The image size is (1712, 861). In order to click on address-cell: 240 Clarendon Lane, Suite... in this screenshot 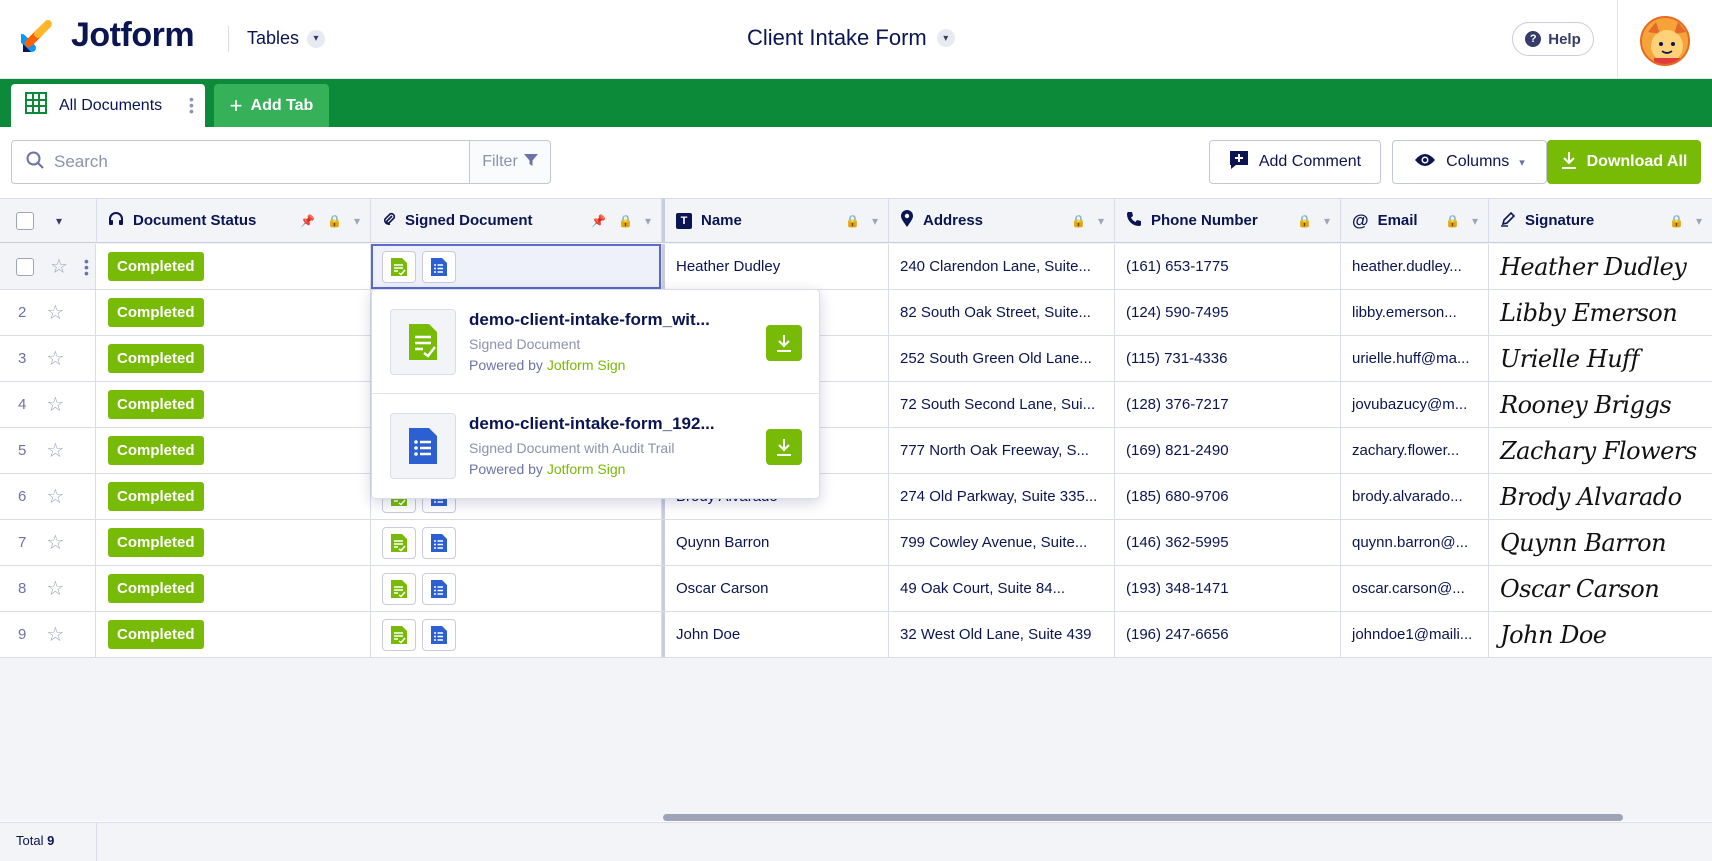, I will do `click(1002, 266)`.